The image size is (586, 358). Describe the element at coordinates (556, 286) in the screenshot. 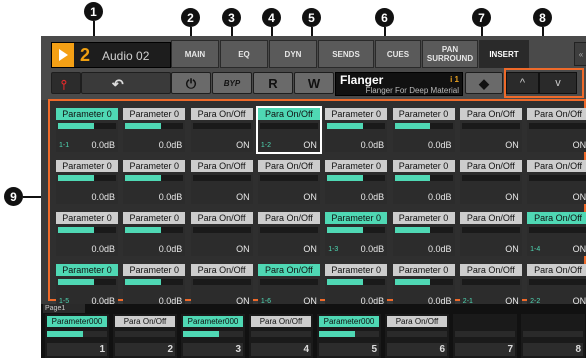

I see `parameter-cell: Para On/Off 2-2 ON` at that location.